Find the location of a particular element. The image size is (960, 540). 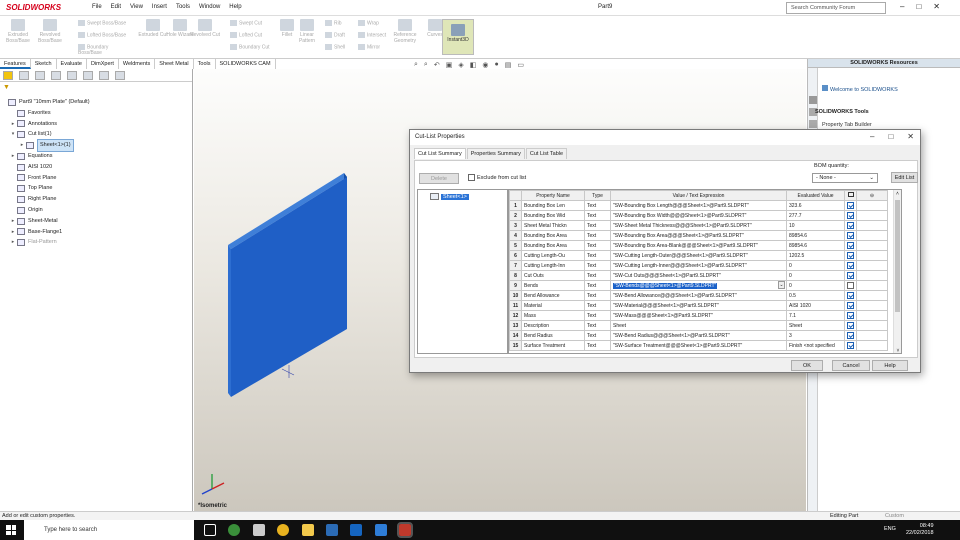

delete-button: Delete is located at coordinates (439, 178).